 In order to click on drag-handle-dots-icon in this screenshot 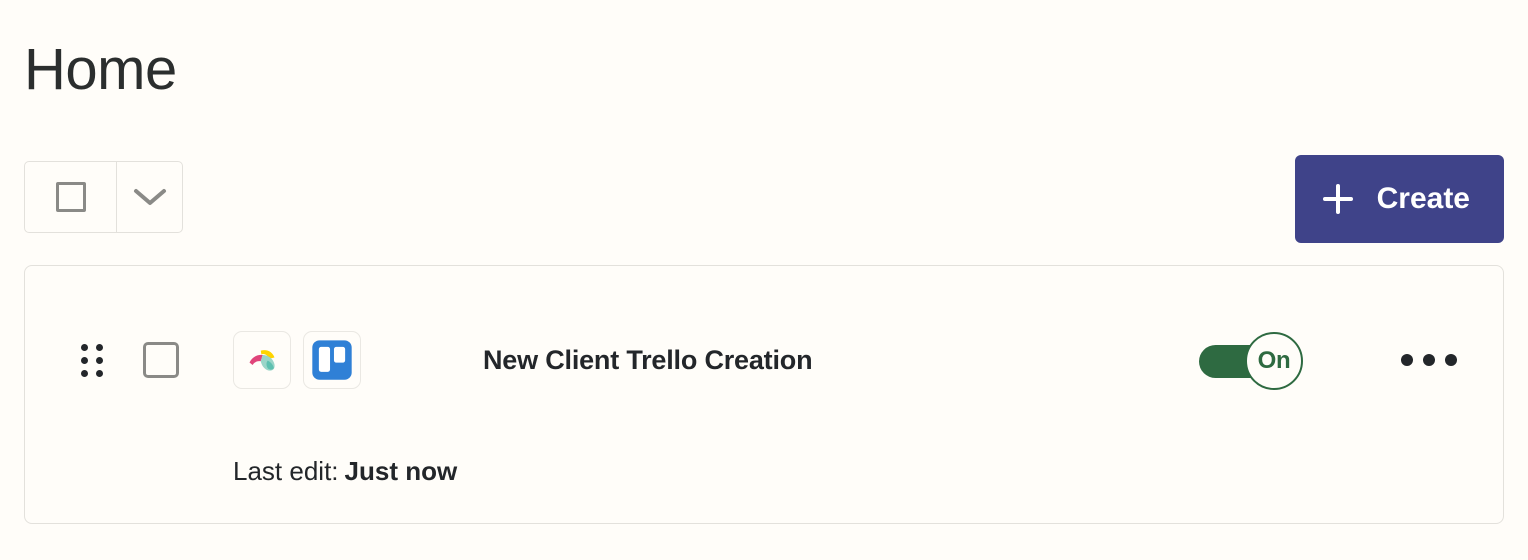, I will do `click(92, 360)`.